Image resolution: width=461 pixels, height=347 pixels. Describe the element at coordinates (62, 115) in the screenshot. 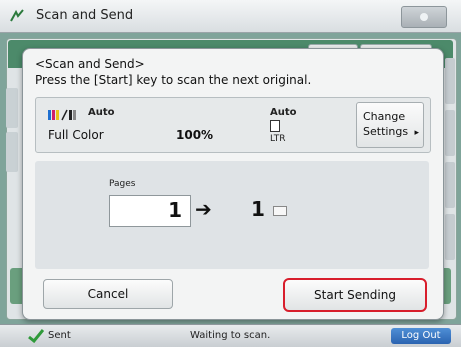

I see `color-mode-icon` at that location.